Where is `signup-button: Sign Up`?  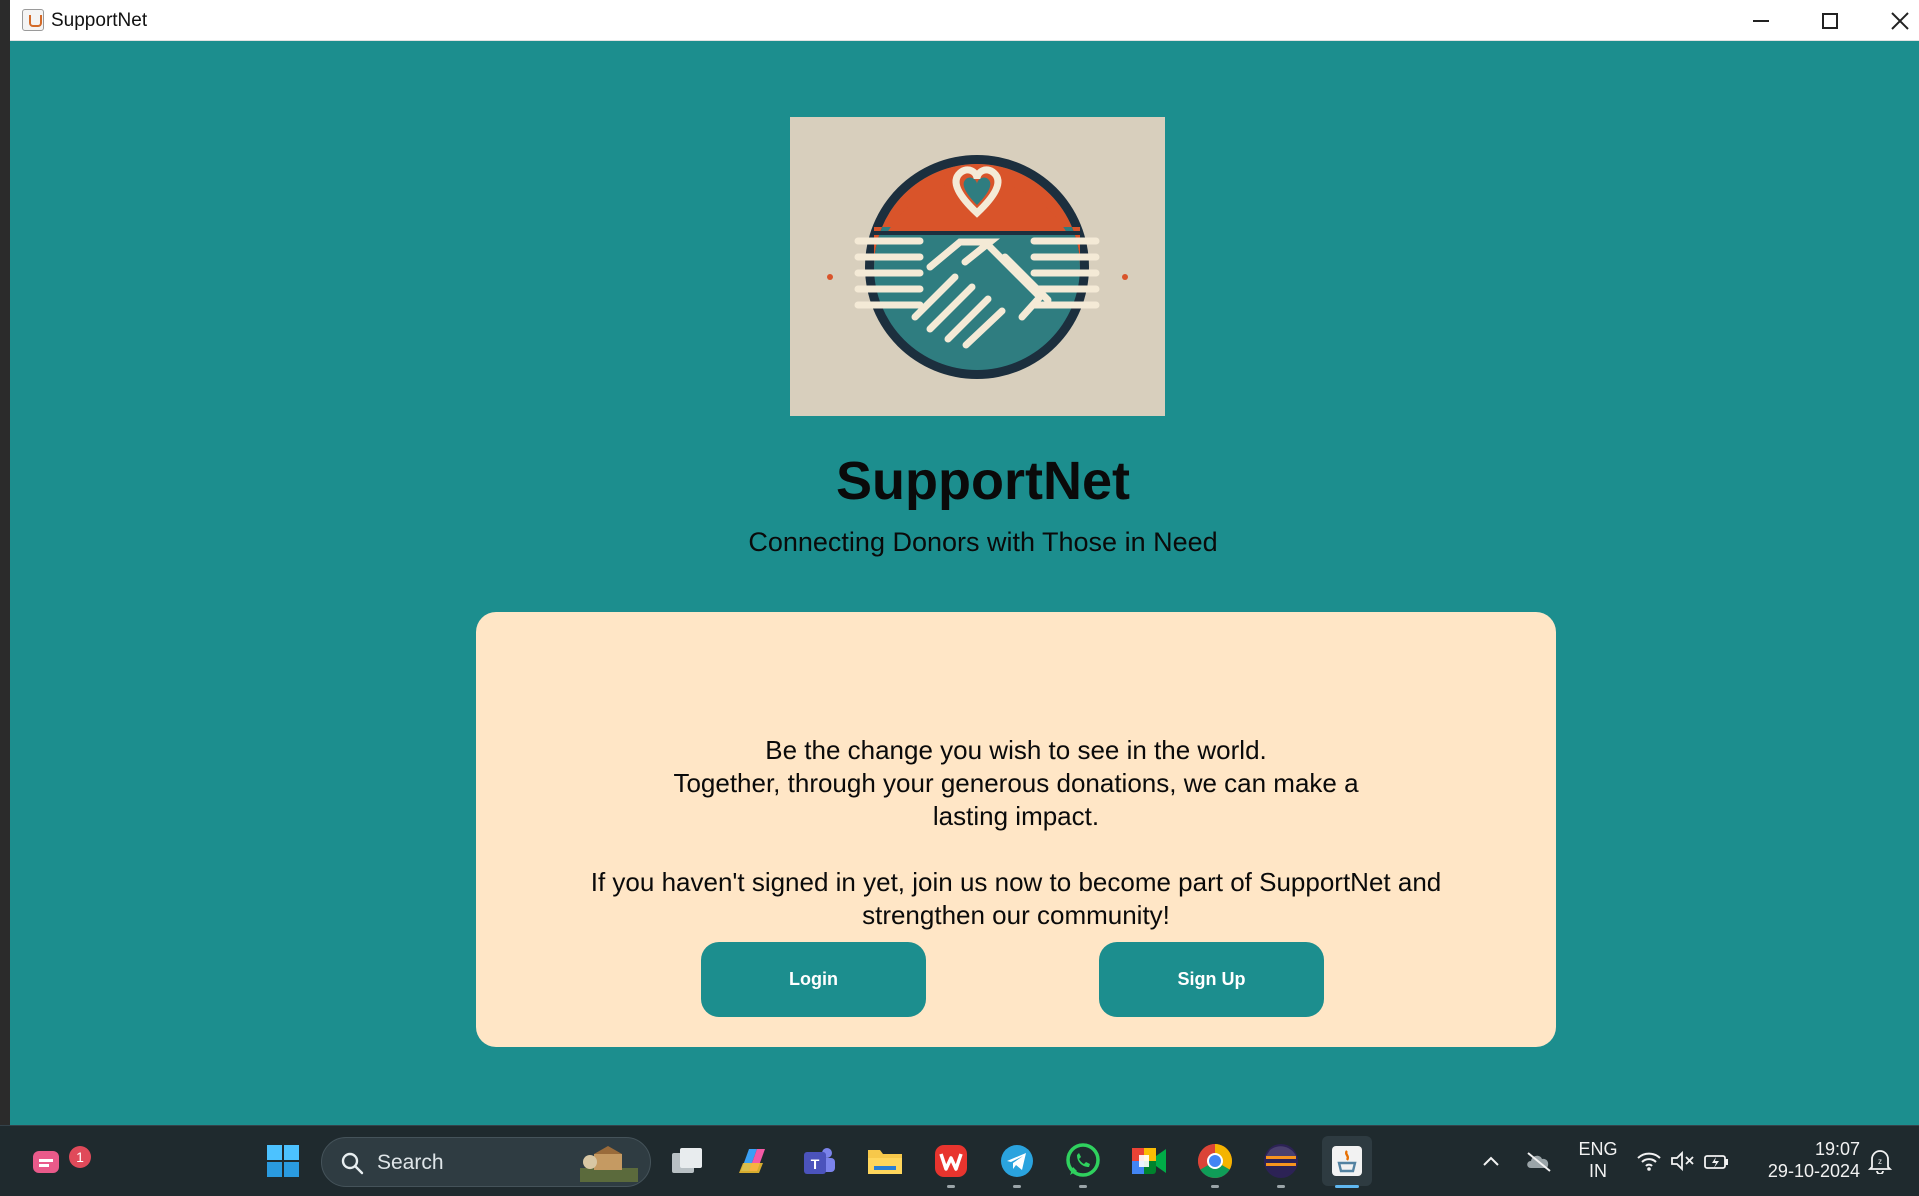
signup-button: Sign Up is located at coordinates (1211, 979).